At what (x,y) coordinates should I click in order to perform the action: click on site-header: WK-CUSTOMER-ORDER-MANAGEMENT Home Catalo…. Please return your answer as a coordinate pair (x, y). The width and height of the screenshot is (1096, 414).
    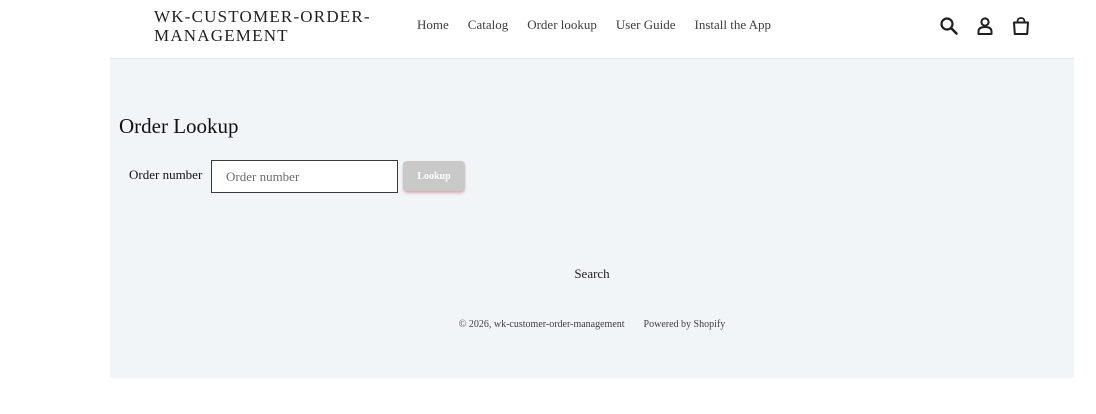
    Looking at the image, I should click on (548, 29).